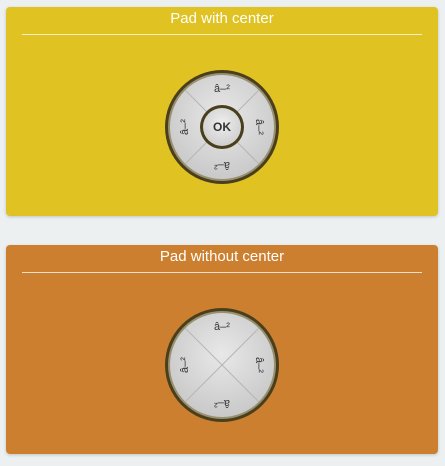 Image resolution: width=445 pixels, height=466 pixels. I want to click on directional-pad-with-center: â–² â–² â–² â–² OK, so click(222, 127).